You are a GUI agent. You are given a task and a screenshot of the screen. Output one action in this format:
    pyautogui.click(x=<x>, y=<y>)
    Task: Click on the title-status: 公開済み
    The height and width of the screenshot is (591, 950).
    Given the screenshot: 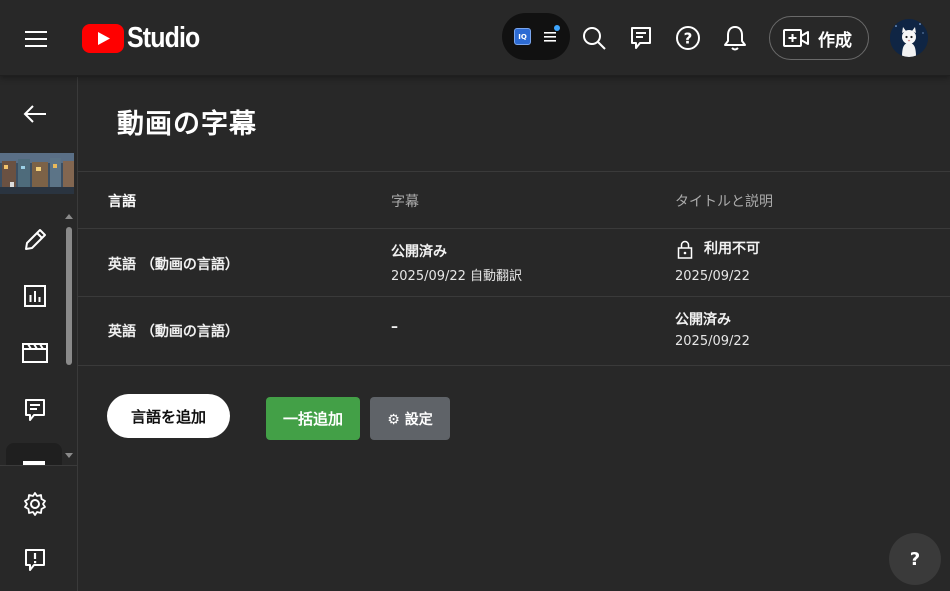 What is the action you would take?
    pyautogui.click(x=703, y=319)
    